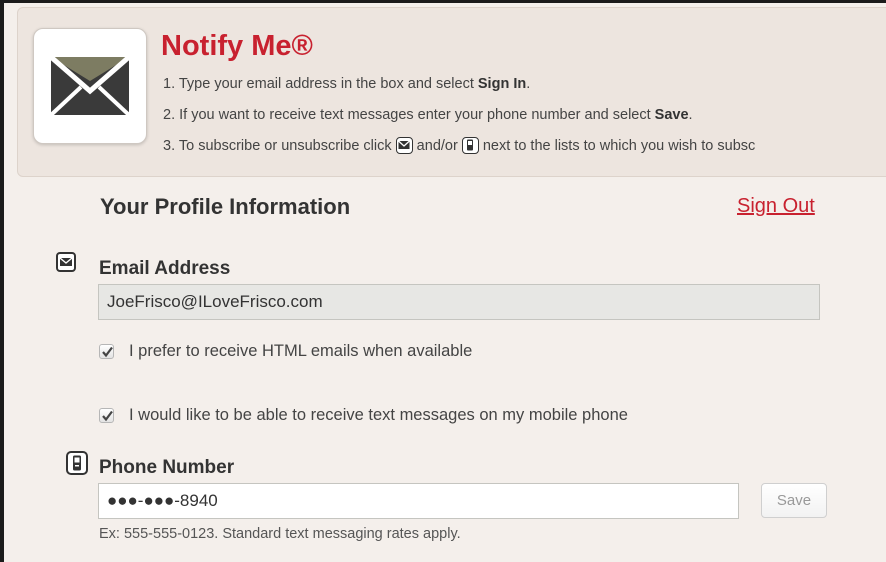 This screenshot has height=562, width=886. I want to click on email-address-label: Email Address, so click(165, 268).